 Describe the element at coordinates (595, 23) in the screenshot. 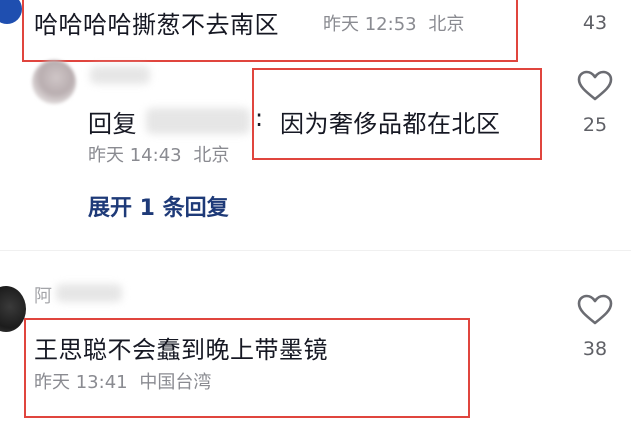

I see `like-count: 43` at that location.